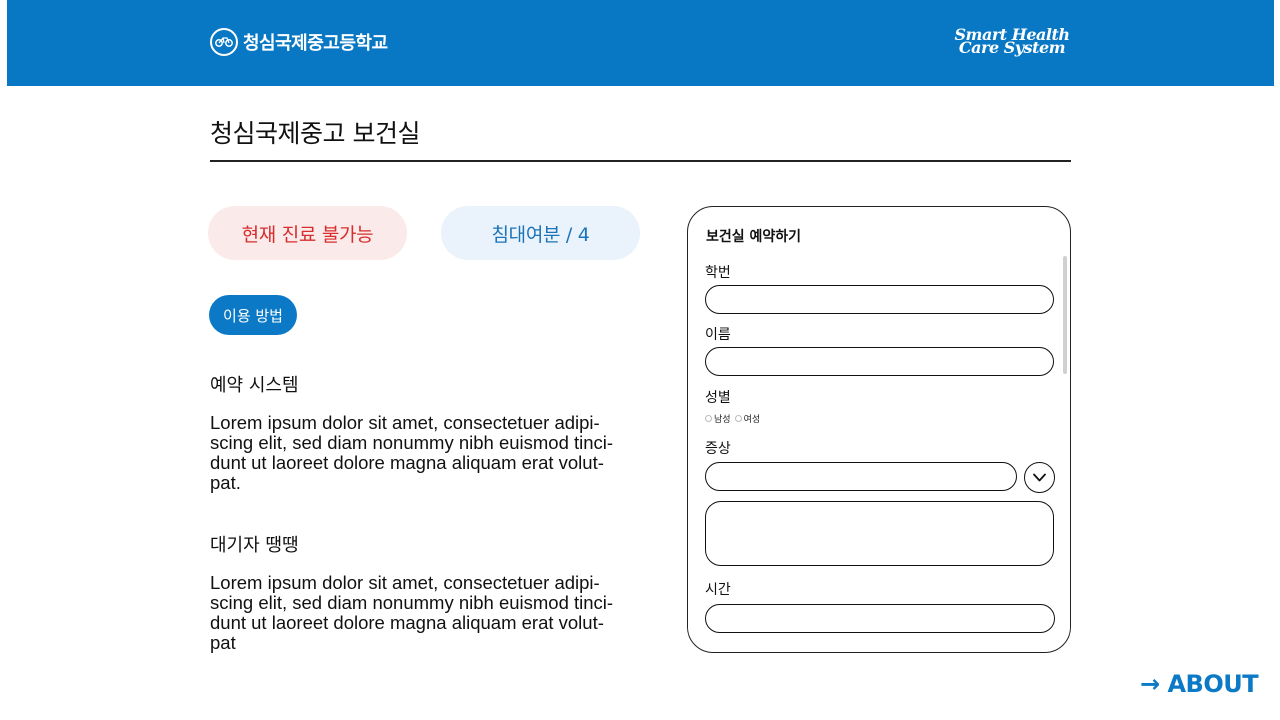 This screenshot has height=720, width=1280. I want to click on gender-option-female: 여성, so click(747, 418).